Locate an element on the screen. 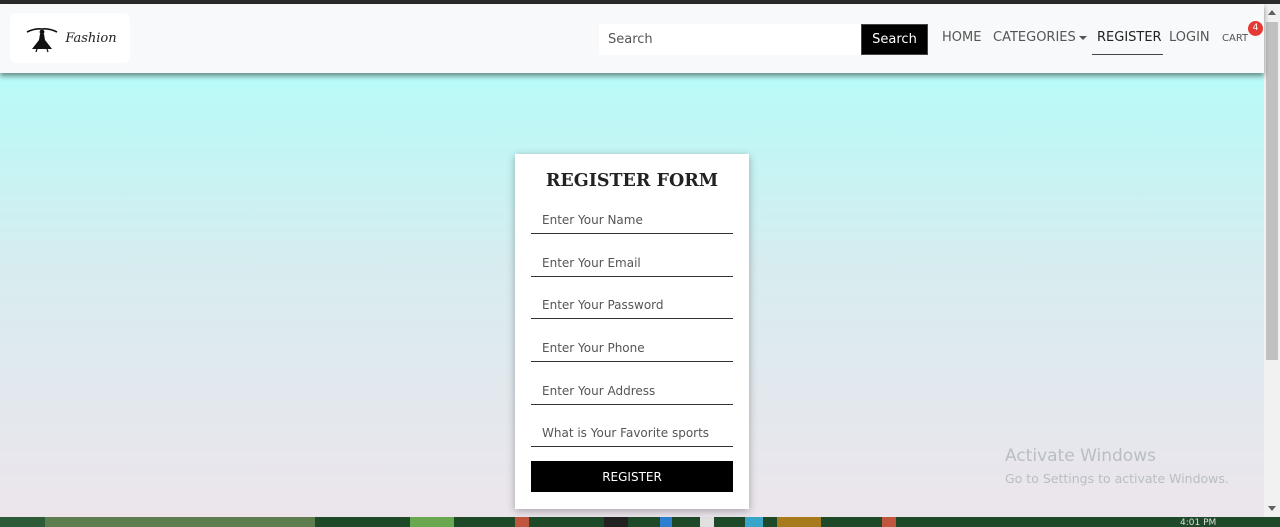 The image size is (1280, 527). nav-register-link: REGISTER is located at coordinates (1129, 37).